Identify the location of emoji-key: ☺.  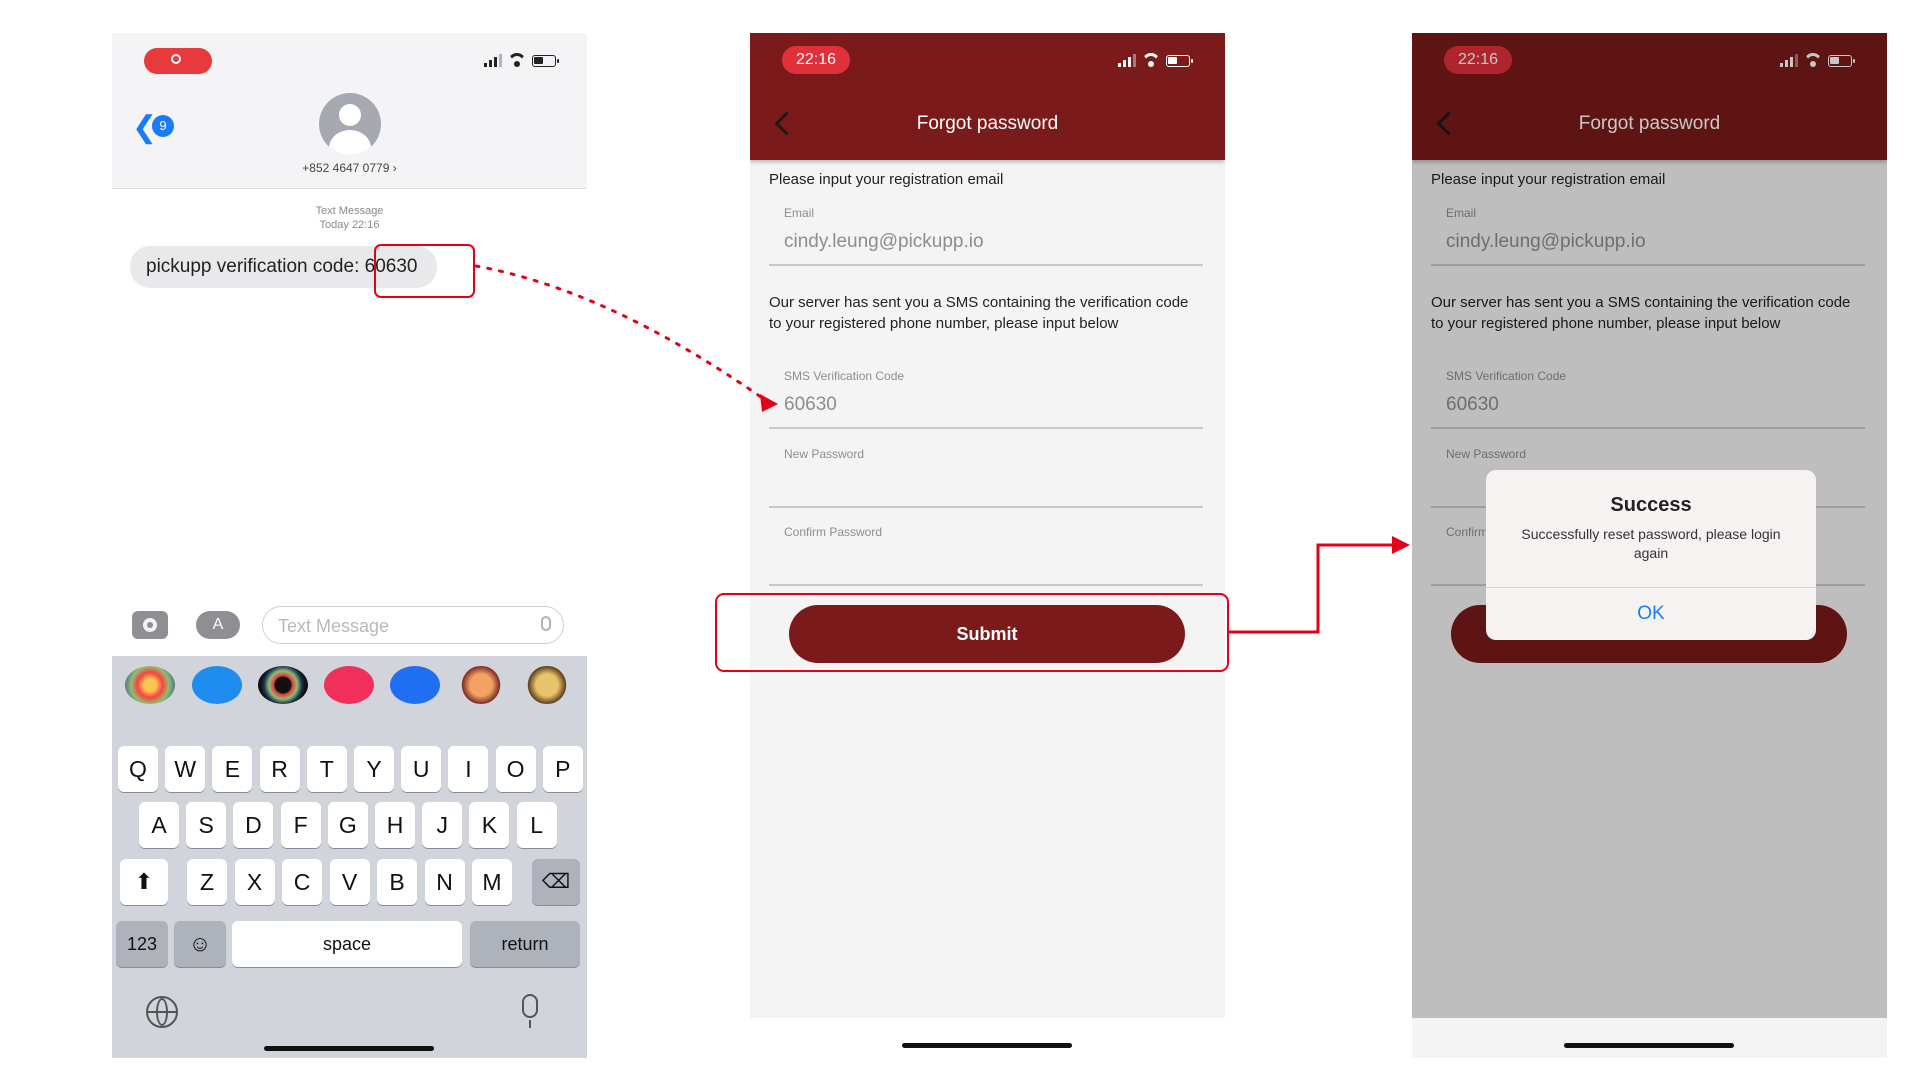
(200, 944).